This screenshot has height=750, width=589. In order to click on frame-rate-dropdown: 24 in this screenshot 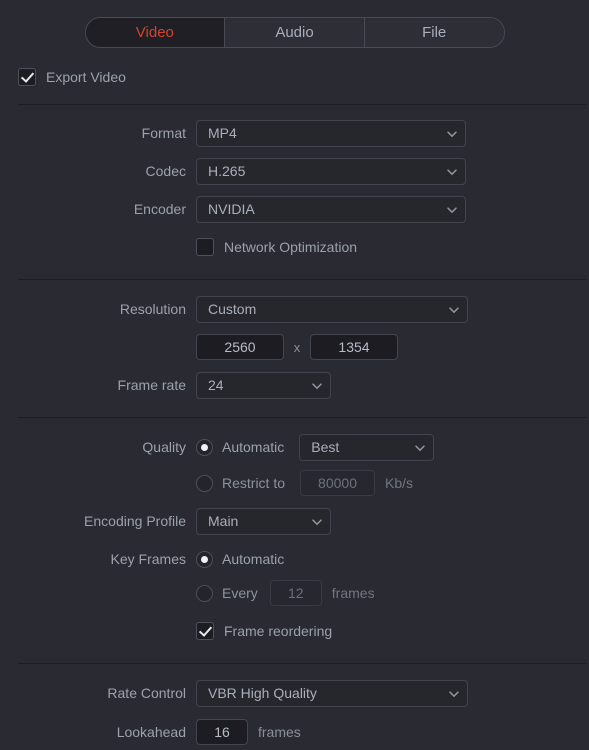, I will do `click(263, 385)`.